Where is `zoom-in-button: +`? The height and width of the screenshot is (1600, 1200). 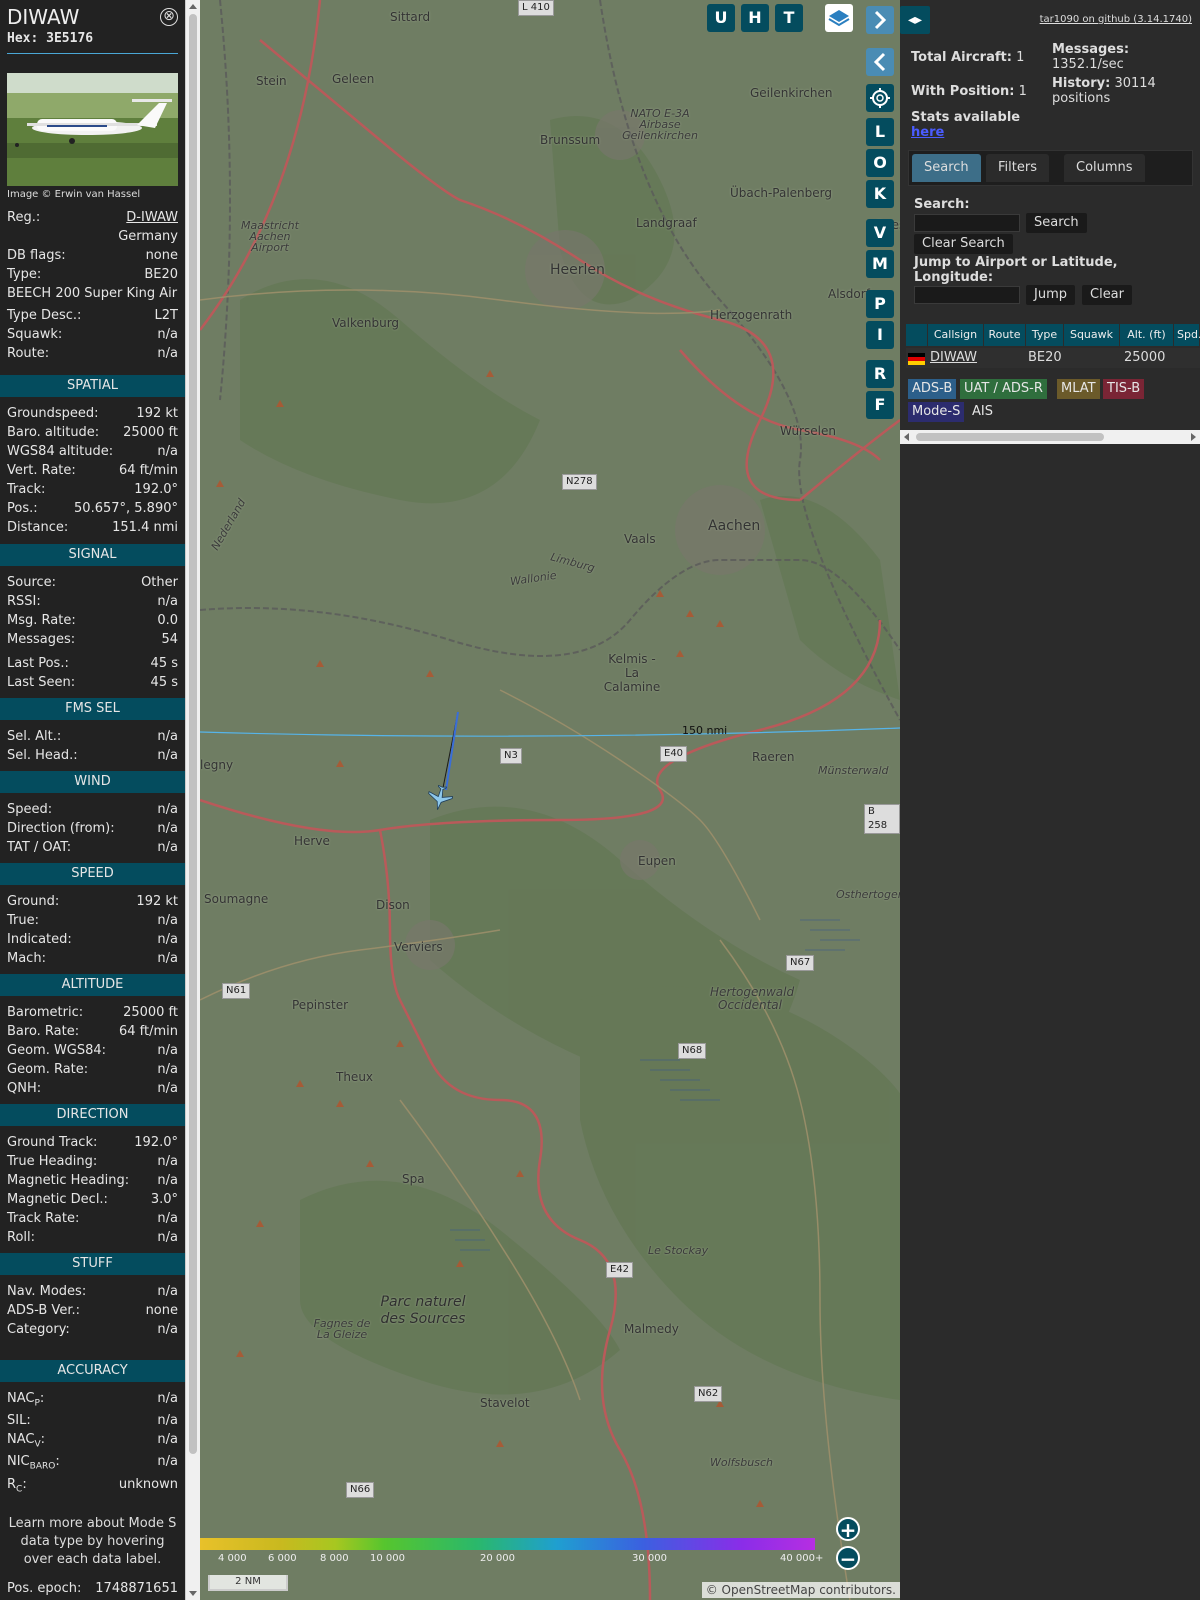
zoom-in-button: + is located at coordinates (848, 1529).